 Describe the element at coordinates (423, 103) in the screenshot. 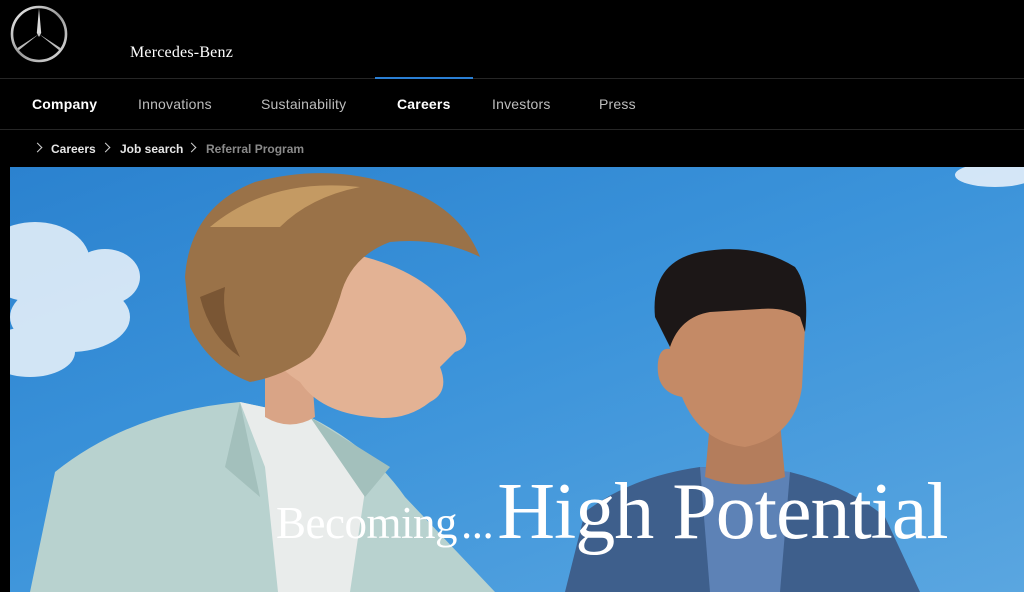

I see `nav-careers: Careers` at that location.